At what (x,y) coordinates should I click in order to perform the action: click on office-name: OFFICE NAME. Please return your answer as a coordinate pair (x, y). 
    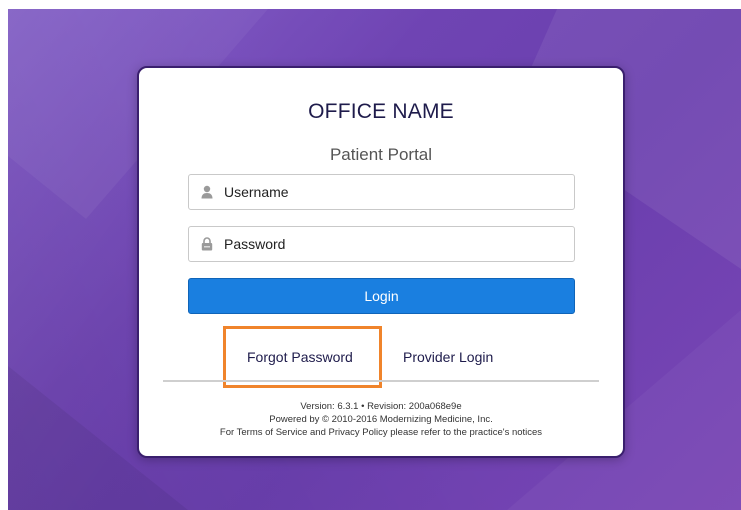
    Looking at the image, I should click on (381, 111).